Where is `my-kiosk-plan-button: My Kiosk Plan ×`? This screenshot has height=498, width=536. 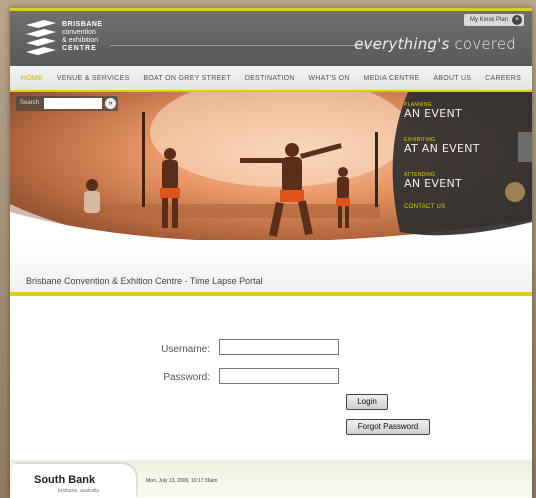 my-kiosk-plan-button: My Kiosk Plan × is located at coordinates (493, 20).